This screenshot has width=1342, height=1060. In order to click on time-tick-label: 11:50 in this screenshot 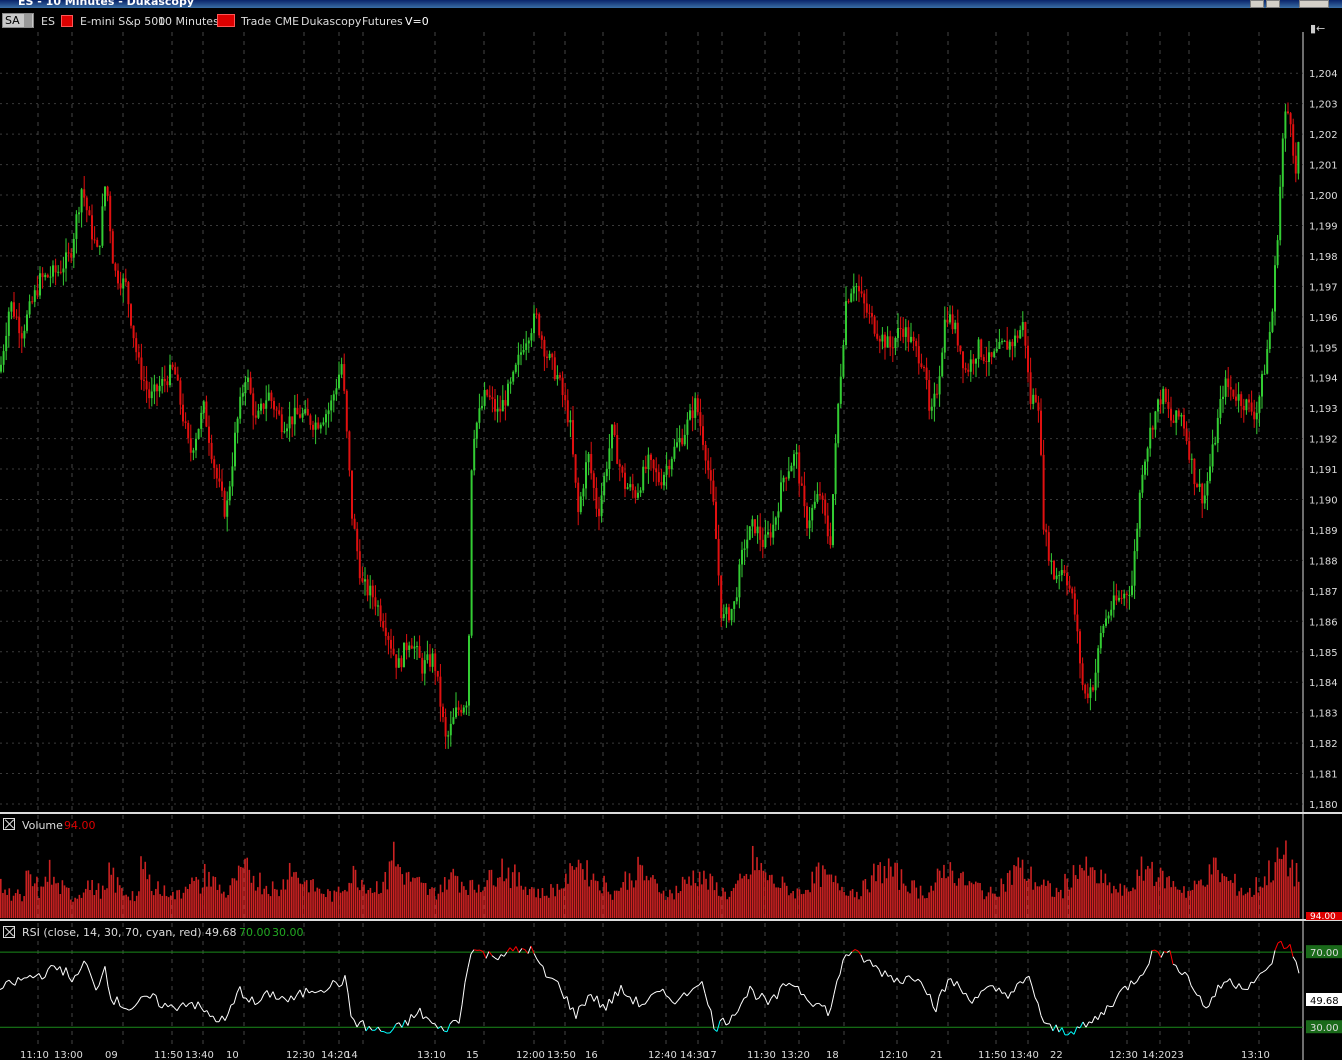, I will do `click(992, 1055)`.